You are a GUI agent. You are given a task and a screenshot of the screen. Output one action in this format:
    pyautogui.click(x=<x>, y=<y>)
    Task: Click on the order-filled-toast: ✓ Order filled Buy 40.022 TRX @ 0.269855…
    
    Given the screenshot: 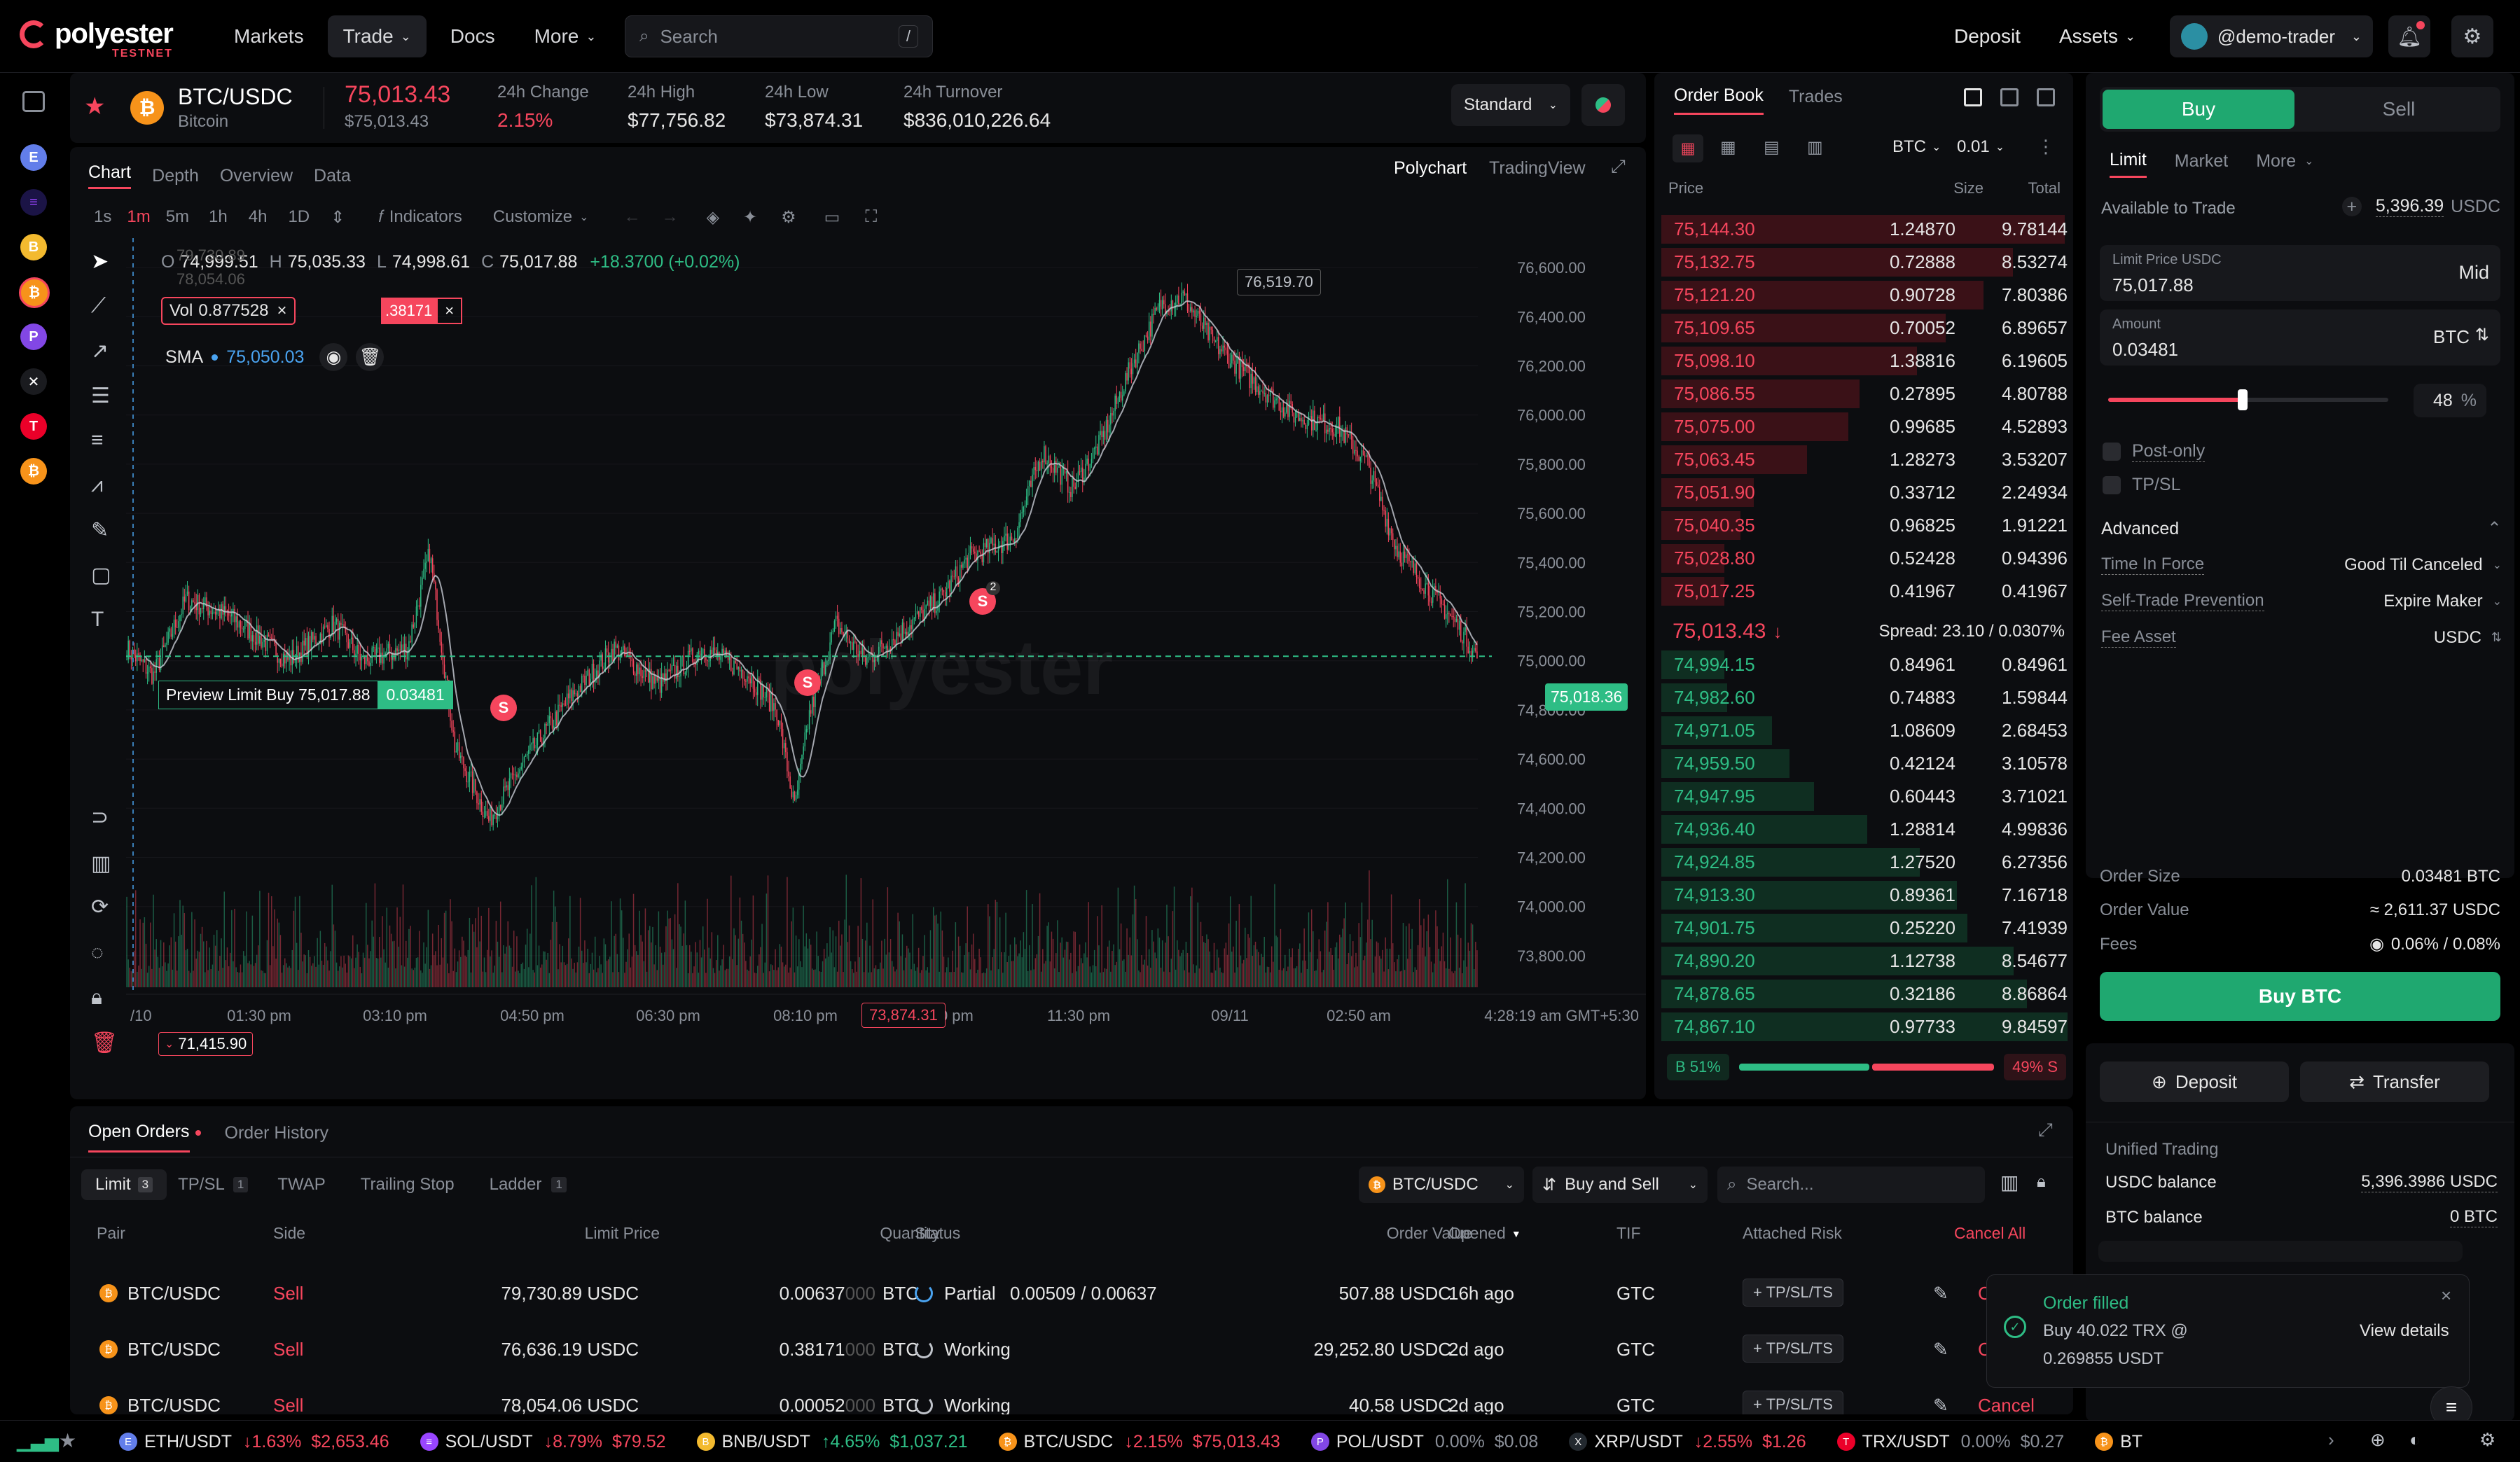 What is the action you would take?
    pyautogui.click(x=2228, y=1331)
    